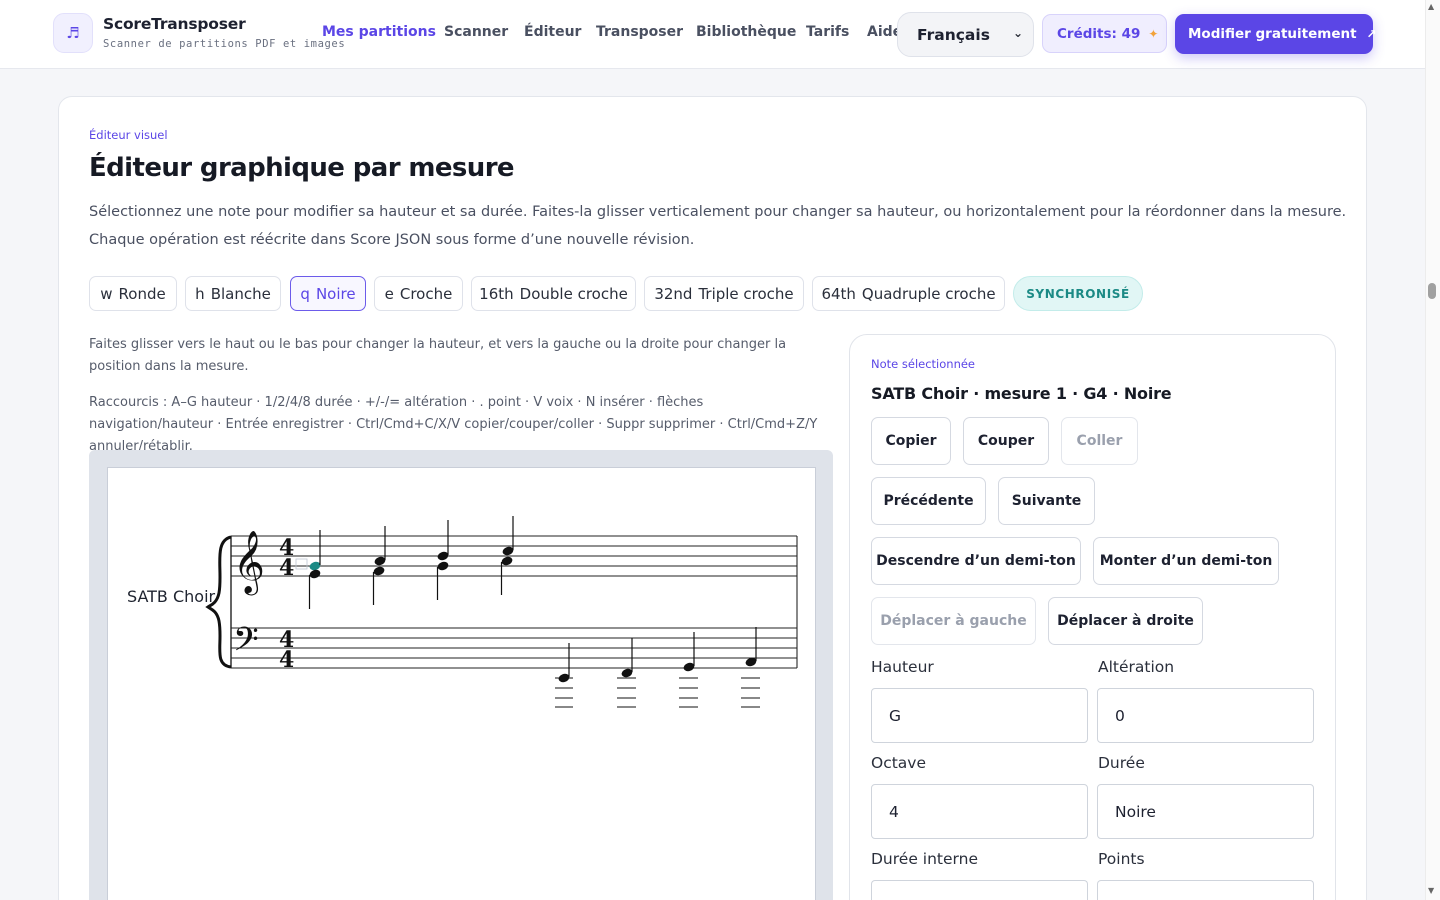 The height and width of the screenshot is (900, 1440). I want to click on accidental-input, so click(1205, 715).